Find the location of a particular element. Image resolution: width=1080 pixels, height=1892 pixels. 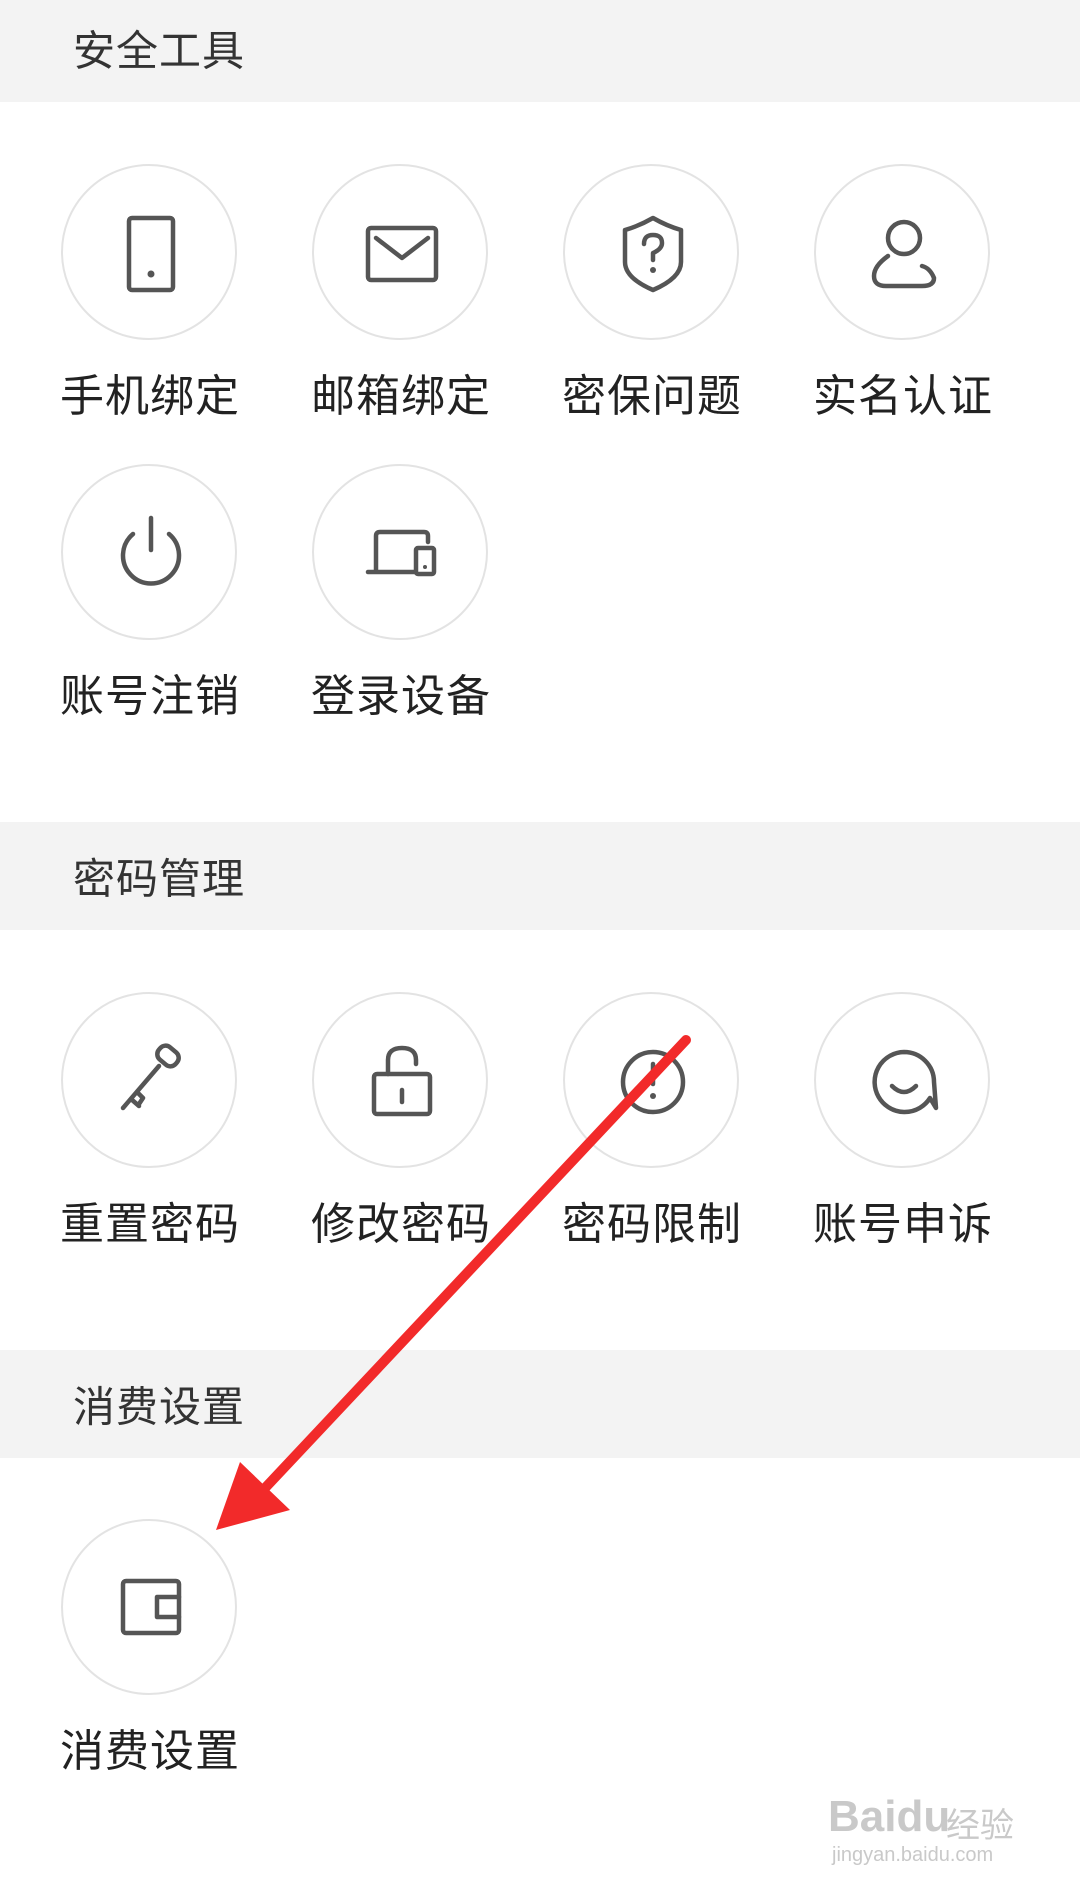

key-icon is located at coordinates (150, 1077).